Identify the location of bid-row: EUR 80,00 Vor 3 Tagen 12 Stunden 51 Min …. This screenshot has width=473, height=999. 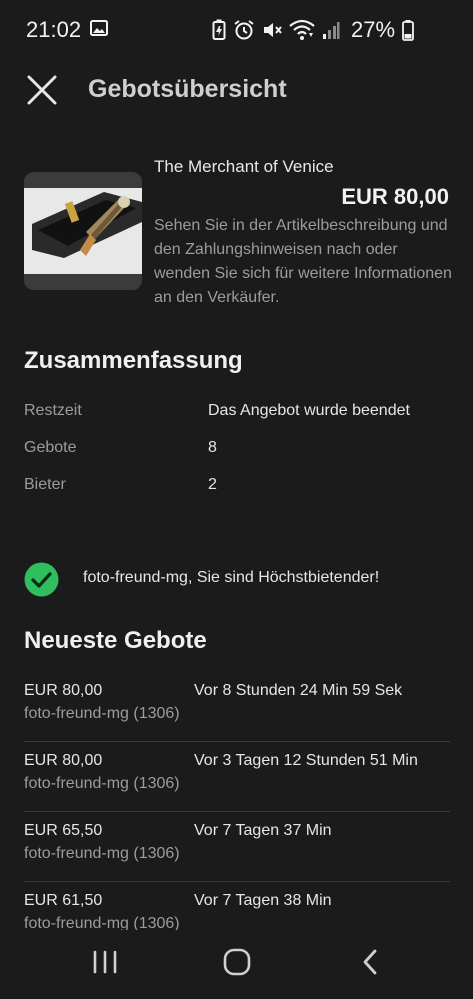
(237, 777).